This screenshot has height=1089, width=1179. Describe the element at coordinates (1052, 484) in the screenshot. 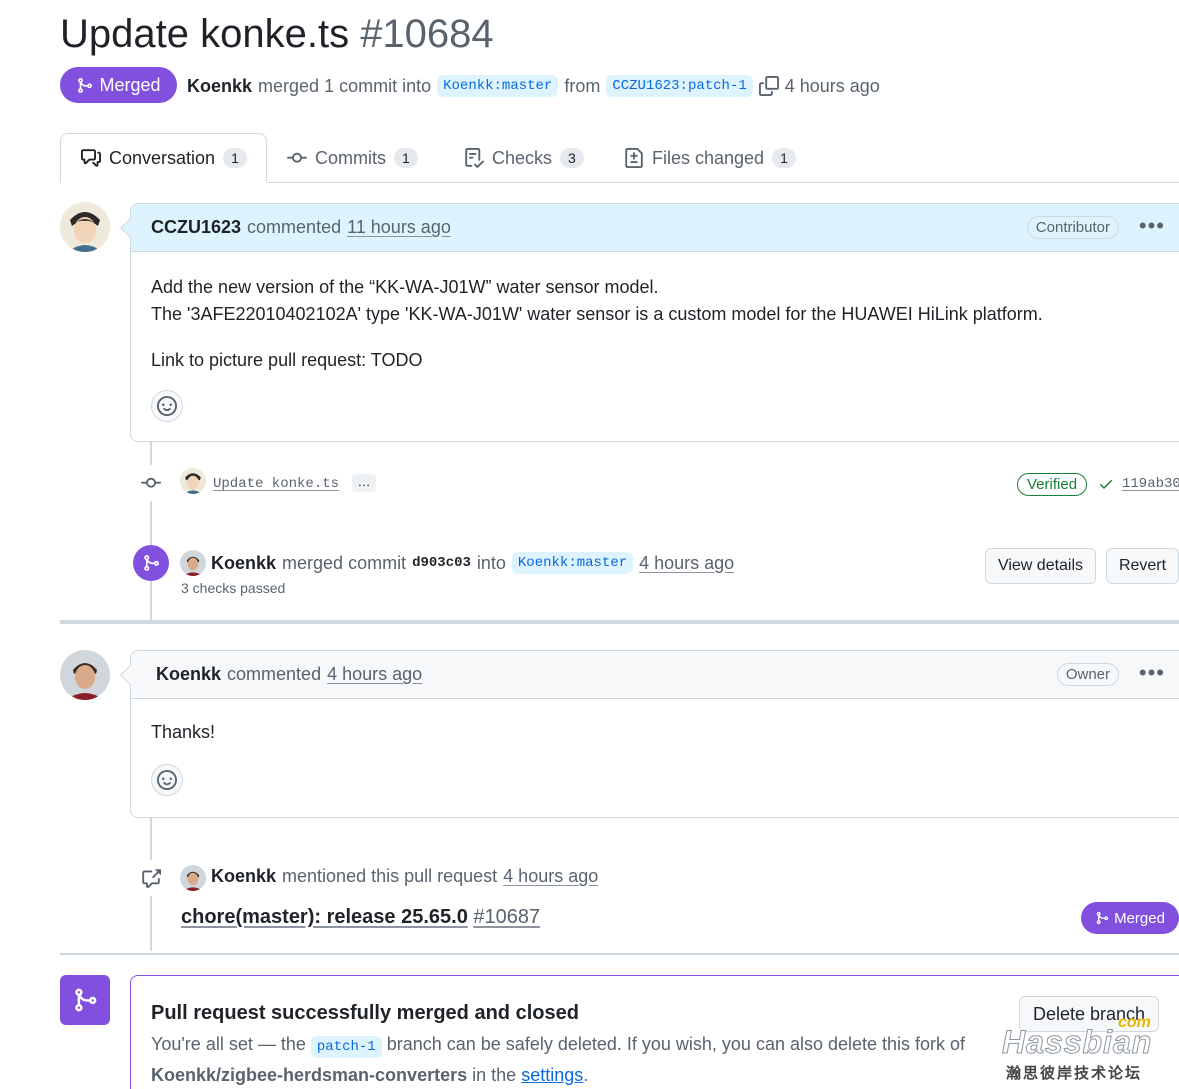

I see `verified-badge: Verified` at that location.